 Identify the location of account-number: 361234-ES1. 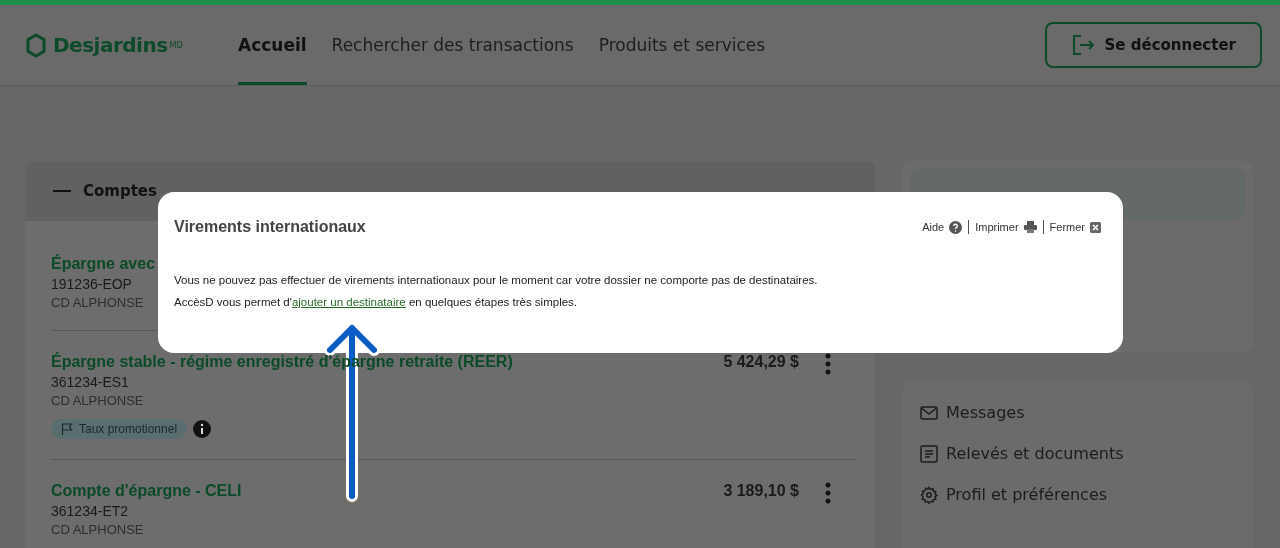
(90, 382).